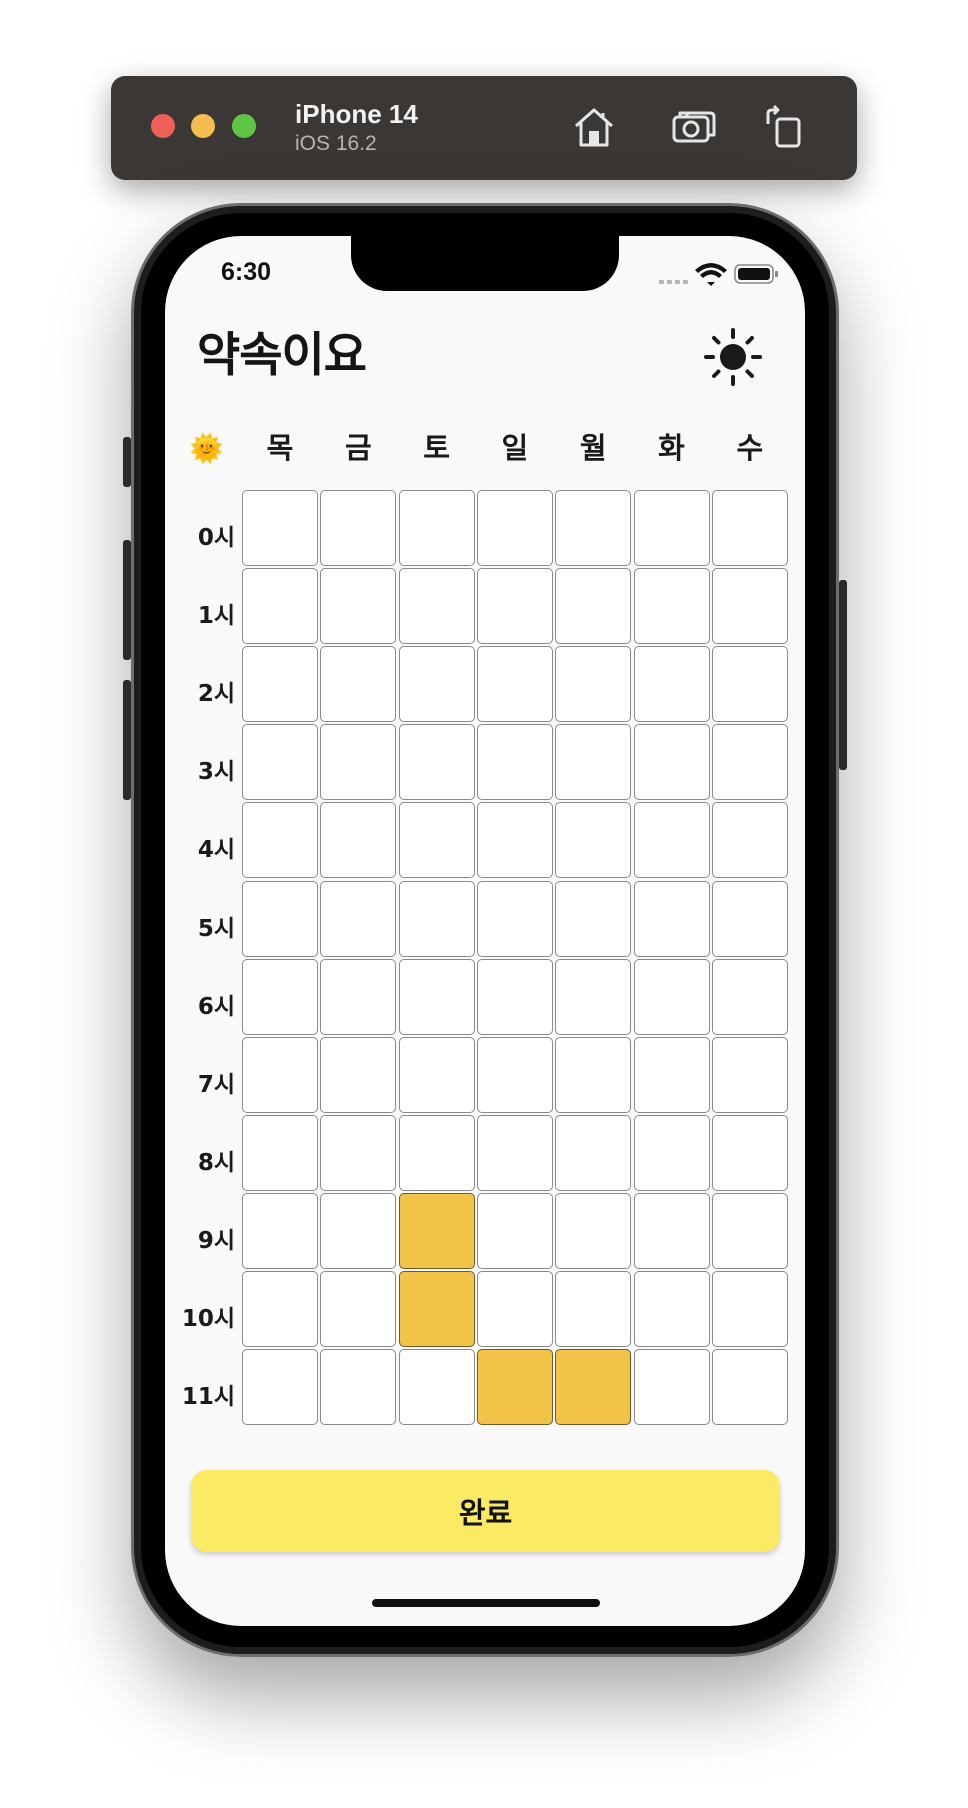  What do you see at coordinates (203, 126) in the screenshot?
I see `minimize-window-button` at bounding box center [203, 126].